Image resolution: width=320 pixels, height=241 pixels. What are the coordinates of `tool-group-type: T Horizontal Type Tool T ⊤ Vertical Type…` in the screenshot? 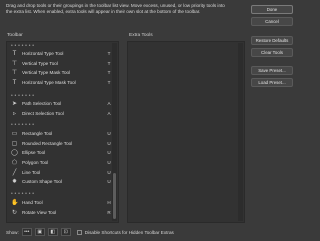 It's located at (60, 68).